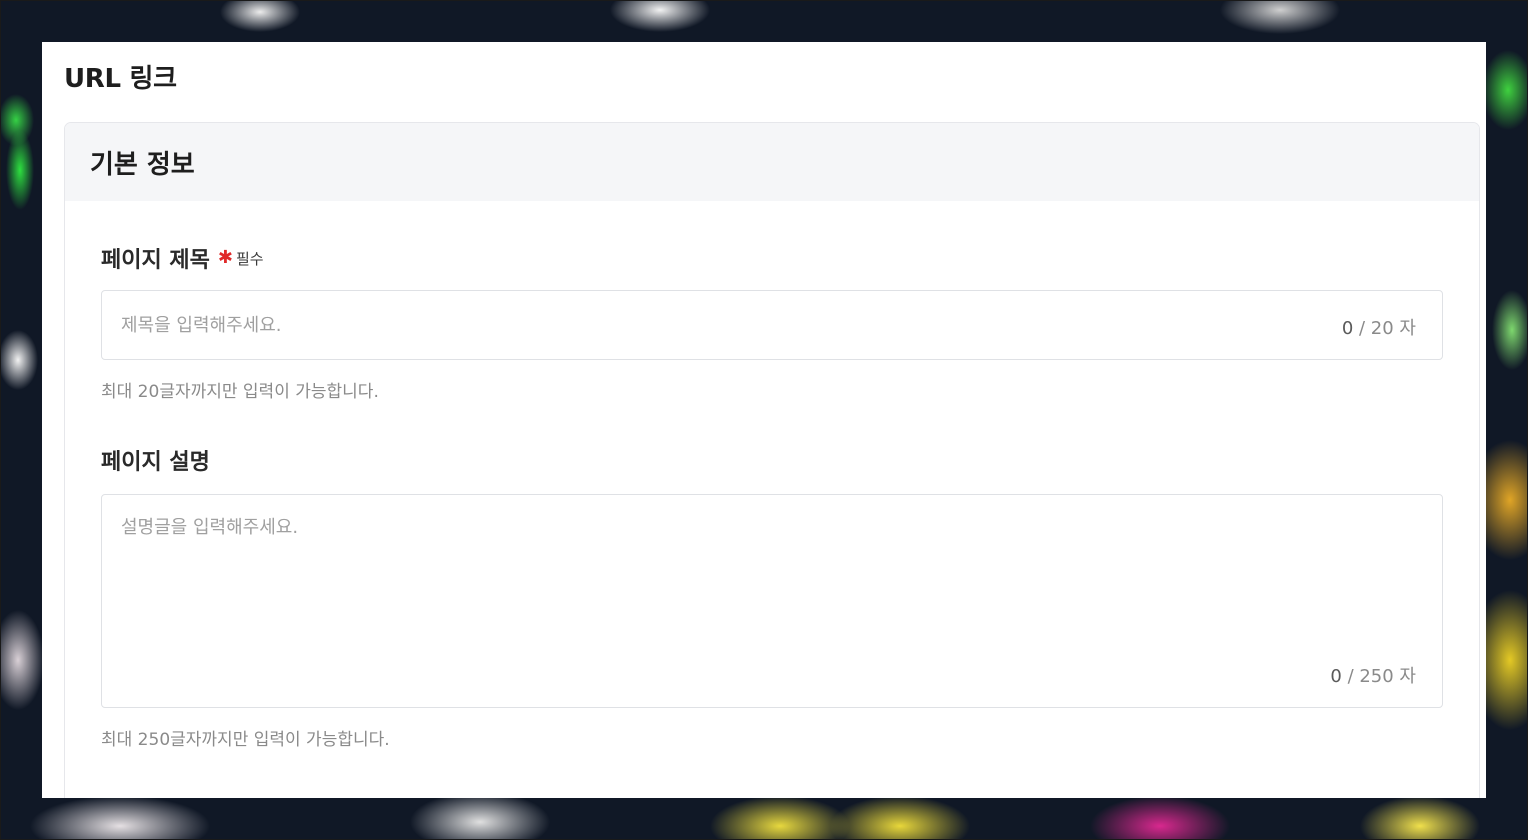 This screenshot has width=1528, height=840. What do you see at coordinates (120, 79) in the screenshot?
I see `page-title: URL 링크` at bounding box center [120, 79].